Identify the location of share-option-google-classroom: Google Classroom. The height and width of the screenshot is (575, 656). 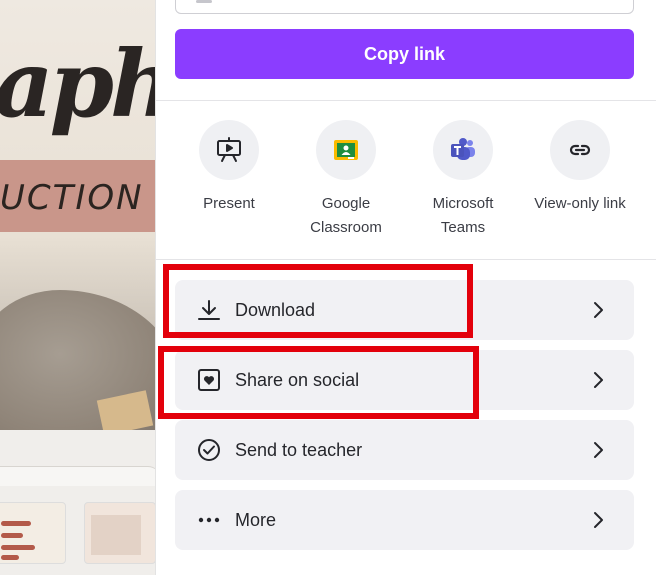
(346, 180).